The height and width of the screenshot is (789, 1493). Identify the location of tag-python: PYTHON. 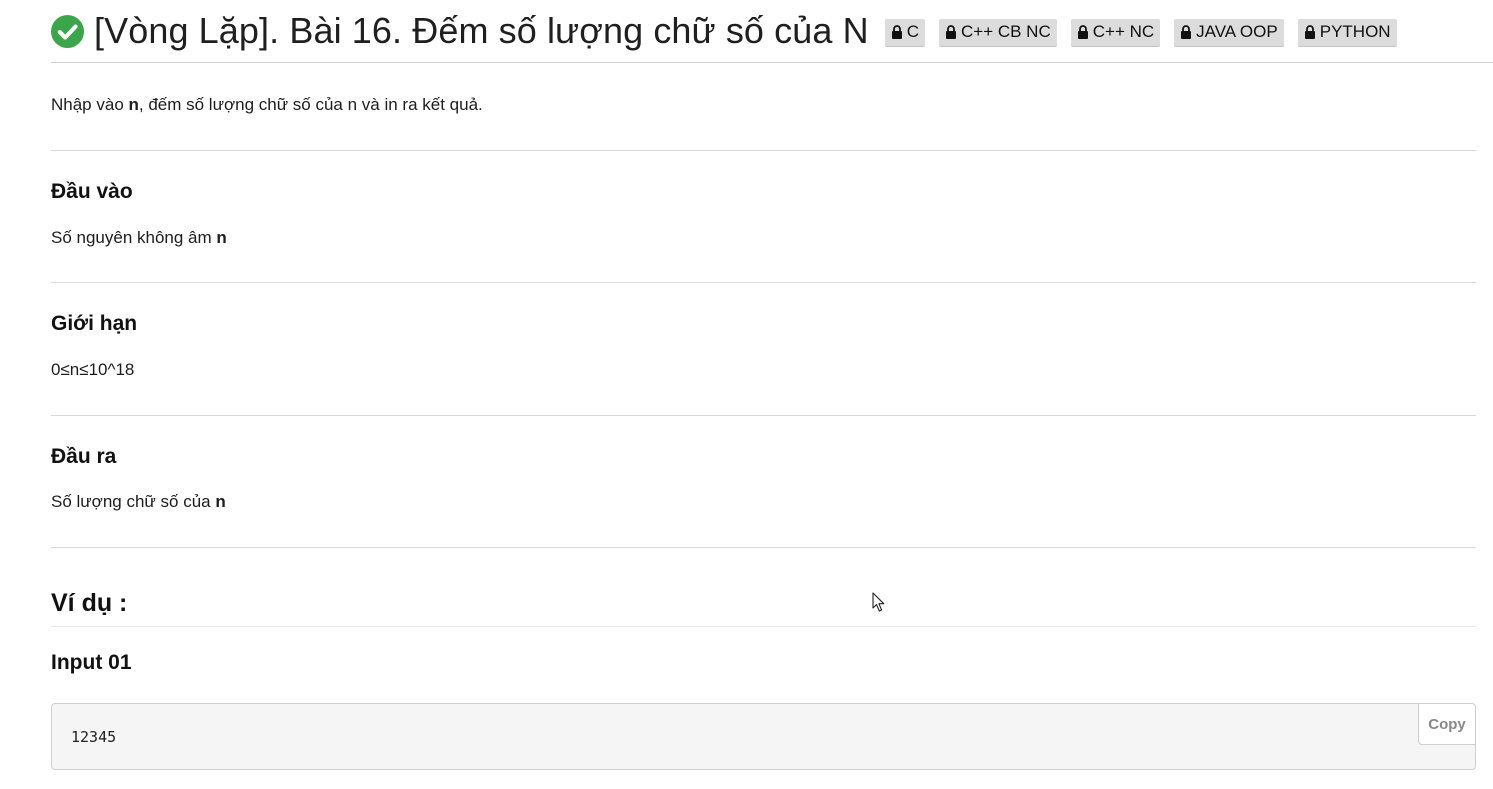
(1347, 32).